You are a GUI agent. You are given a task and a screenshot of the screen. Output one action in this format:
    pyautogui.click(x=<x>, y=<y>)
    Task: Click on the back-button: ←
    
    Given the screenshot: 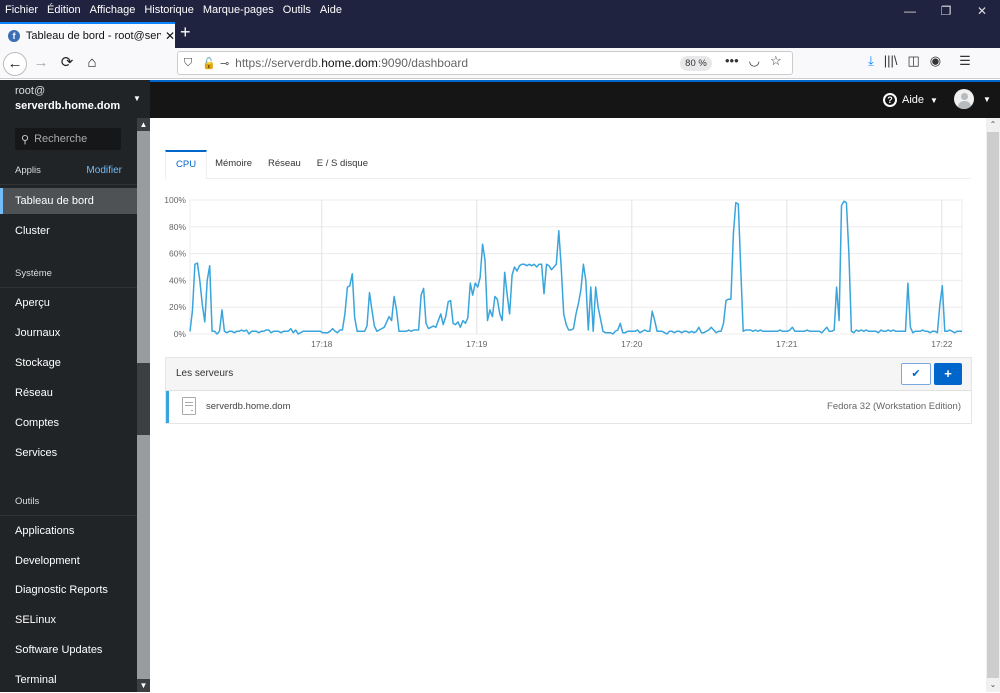 What is the action you would take?
    pyautogui.click(x=15, y=64)
    